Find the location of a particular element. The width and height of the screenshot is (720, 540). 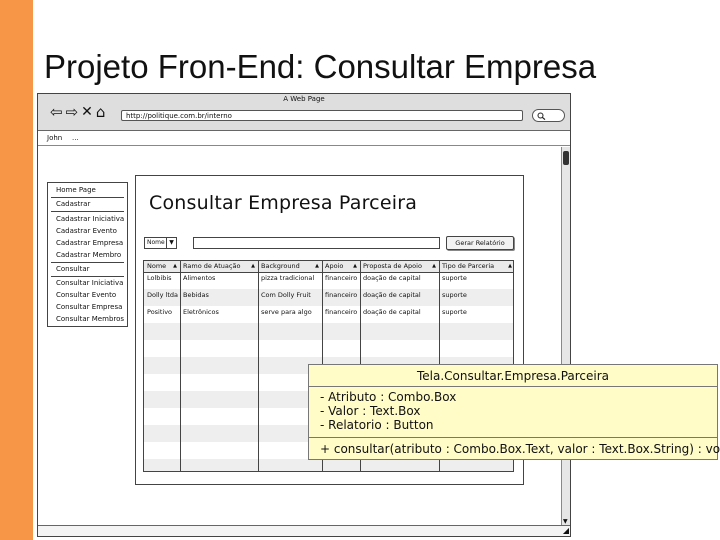

menu-item-cadastrar: Cadastrar is located at coordinates (73, 204).